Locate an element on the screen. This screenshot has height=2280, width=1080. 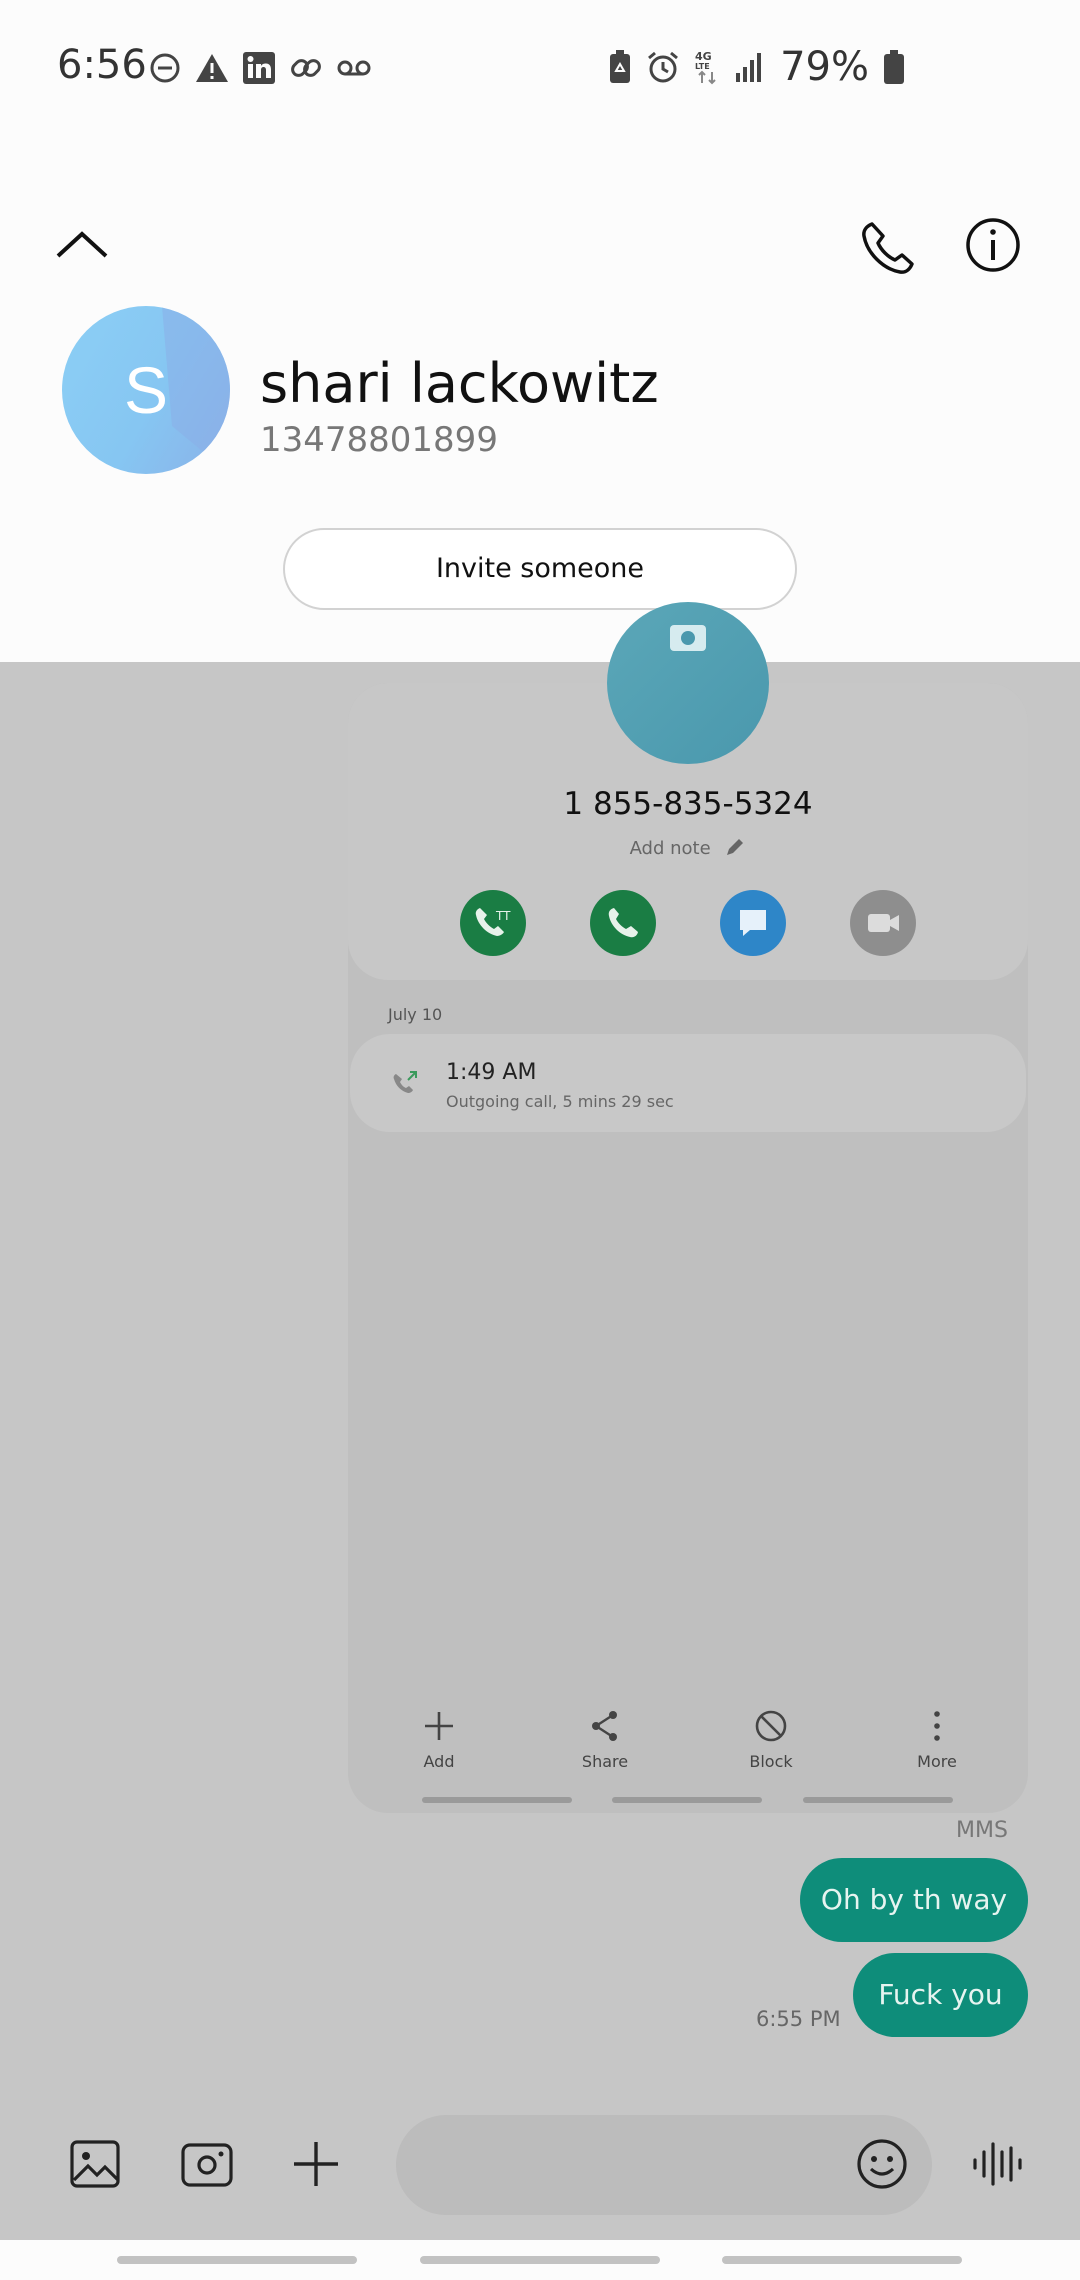
system-nav-bar is located at coordinates (540, 2260).